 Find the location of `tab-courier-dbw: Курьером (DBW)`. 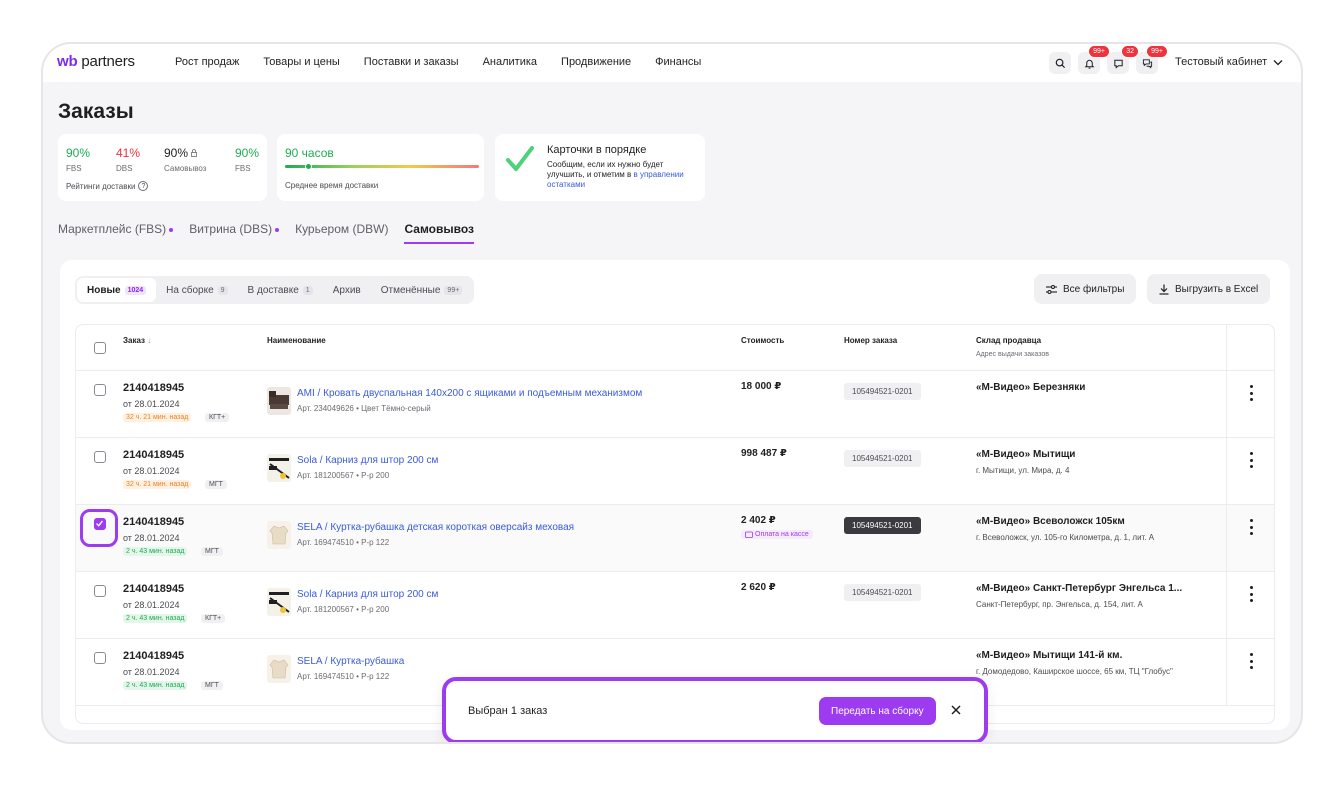

tab-courier-dbw: Курьером (DBW) is located at coordinates (341, 233).